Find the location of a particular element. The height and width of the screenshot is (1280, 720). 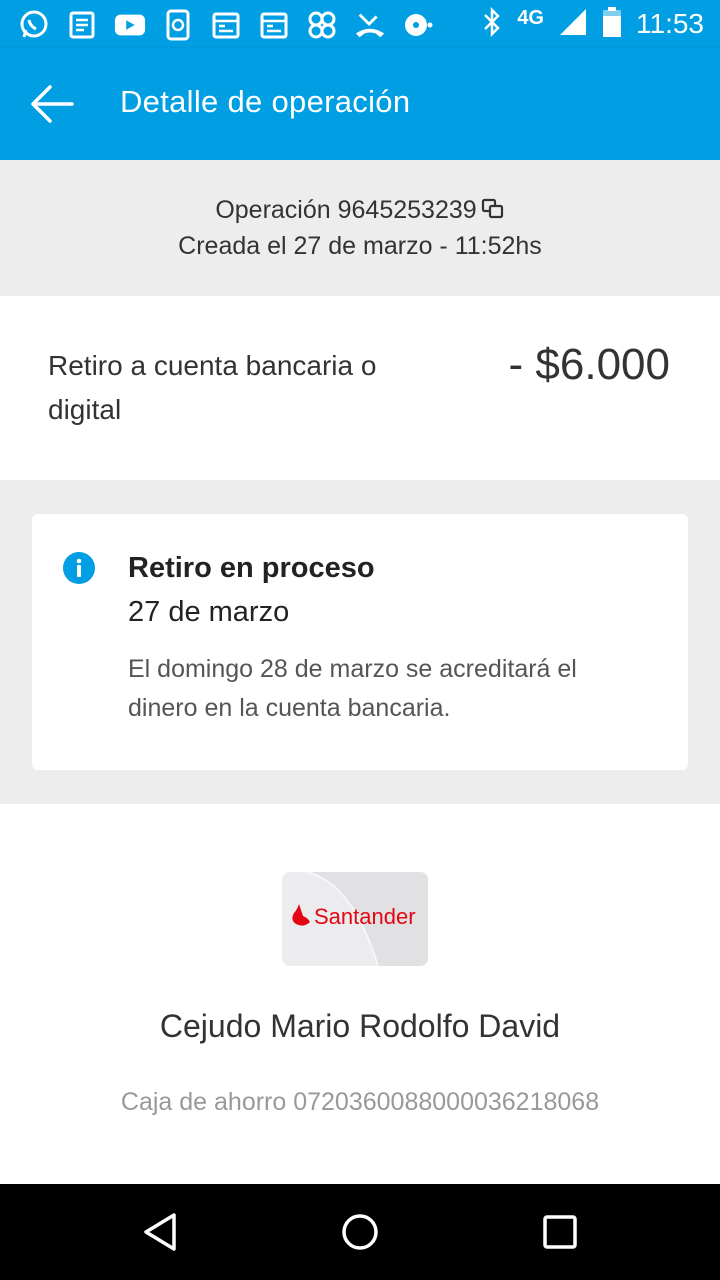

signal-icon is located at coordinates (573, 24).